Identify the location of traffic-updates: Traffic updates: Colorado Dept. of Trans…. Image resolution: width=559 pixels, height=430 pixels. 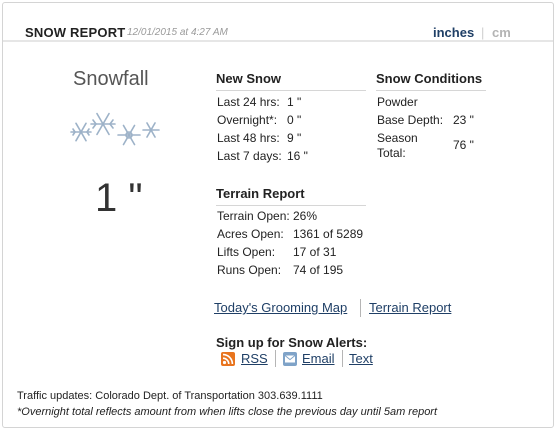
(170, 396).